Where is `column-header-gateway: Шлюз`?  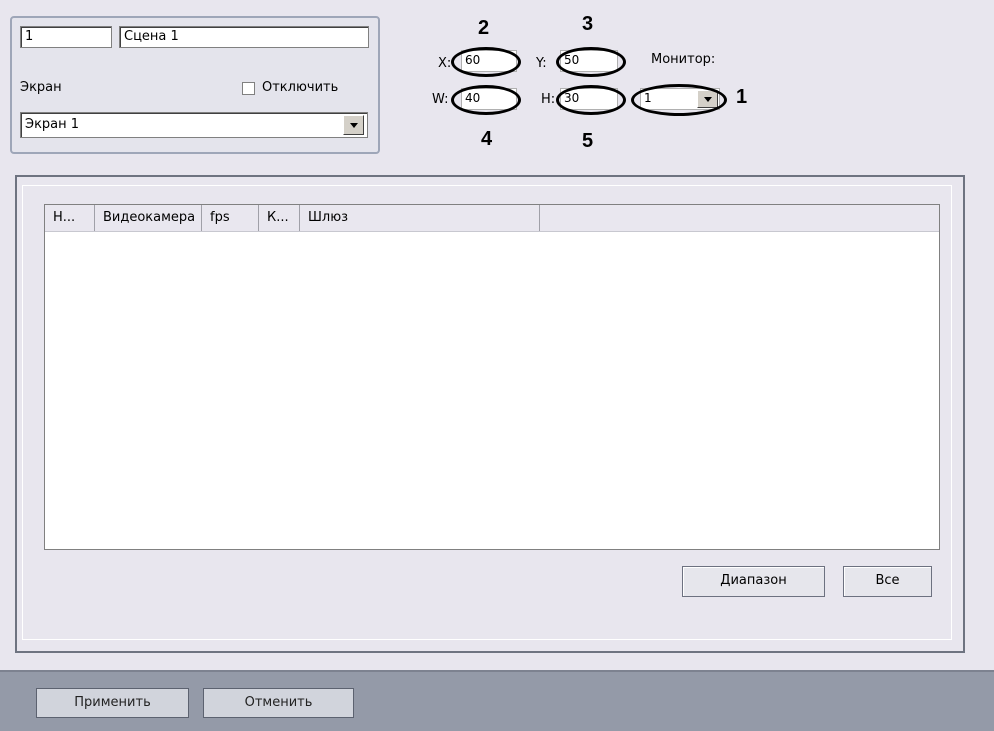
column-header-gateway: Шлюз is located at coordinates (420, 218).